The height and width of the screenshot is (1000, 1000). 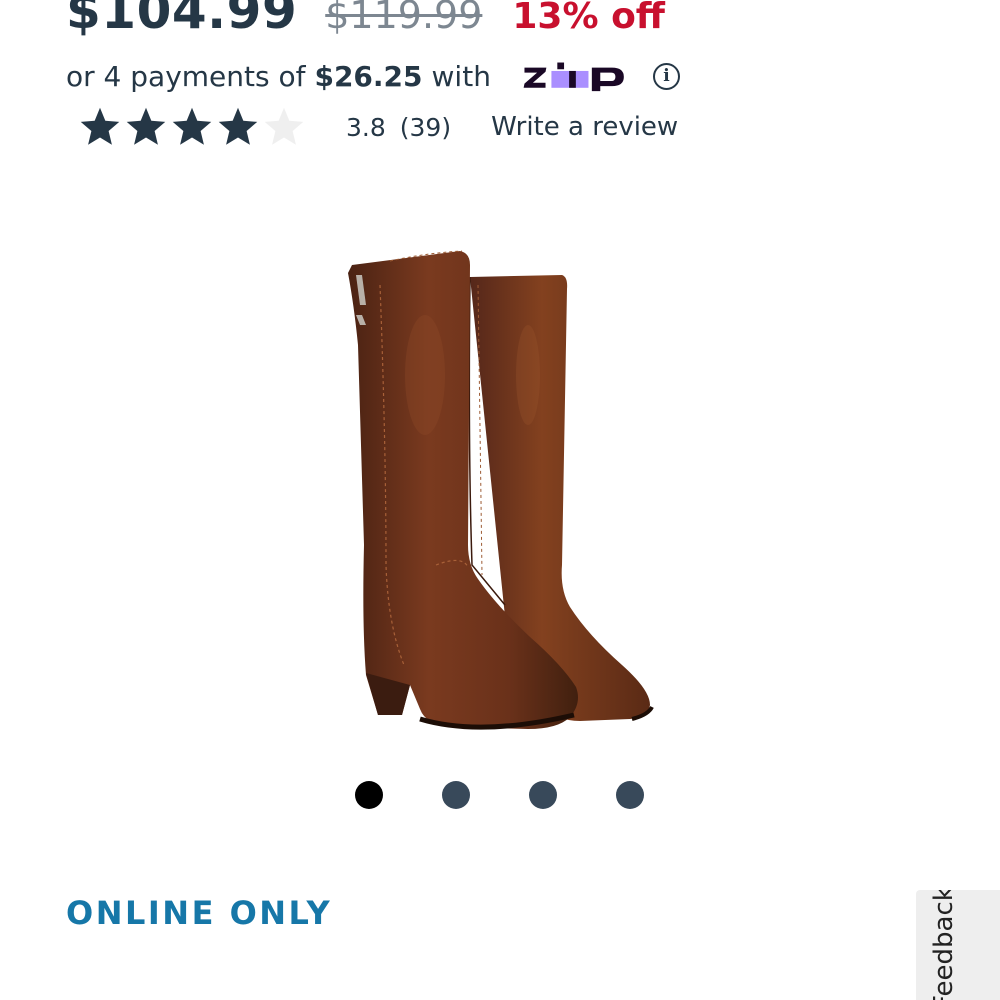 What do you see at coordinates (584, 127) in the screenshot?
I see `write-review-link: Write a review` at bounding box center [584, 127].